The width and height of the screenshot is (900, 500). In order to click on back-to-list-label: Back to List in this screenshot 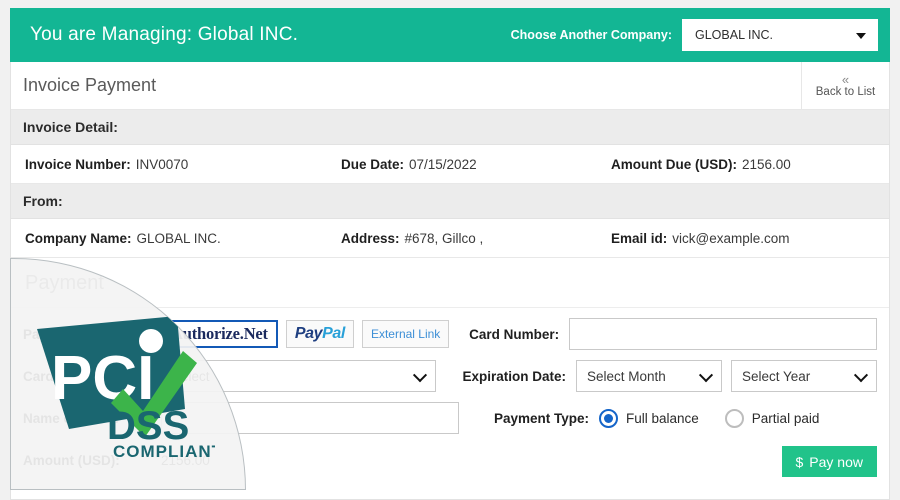, I will do `click(845, 91)`.